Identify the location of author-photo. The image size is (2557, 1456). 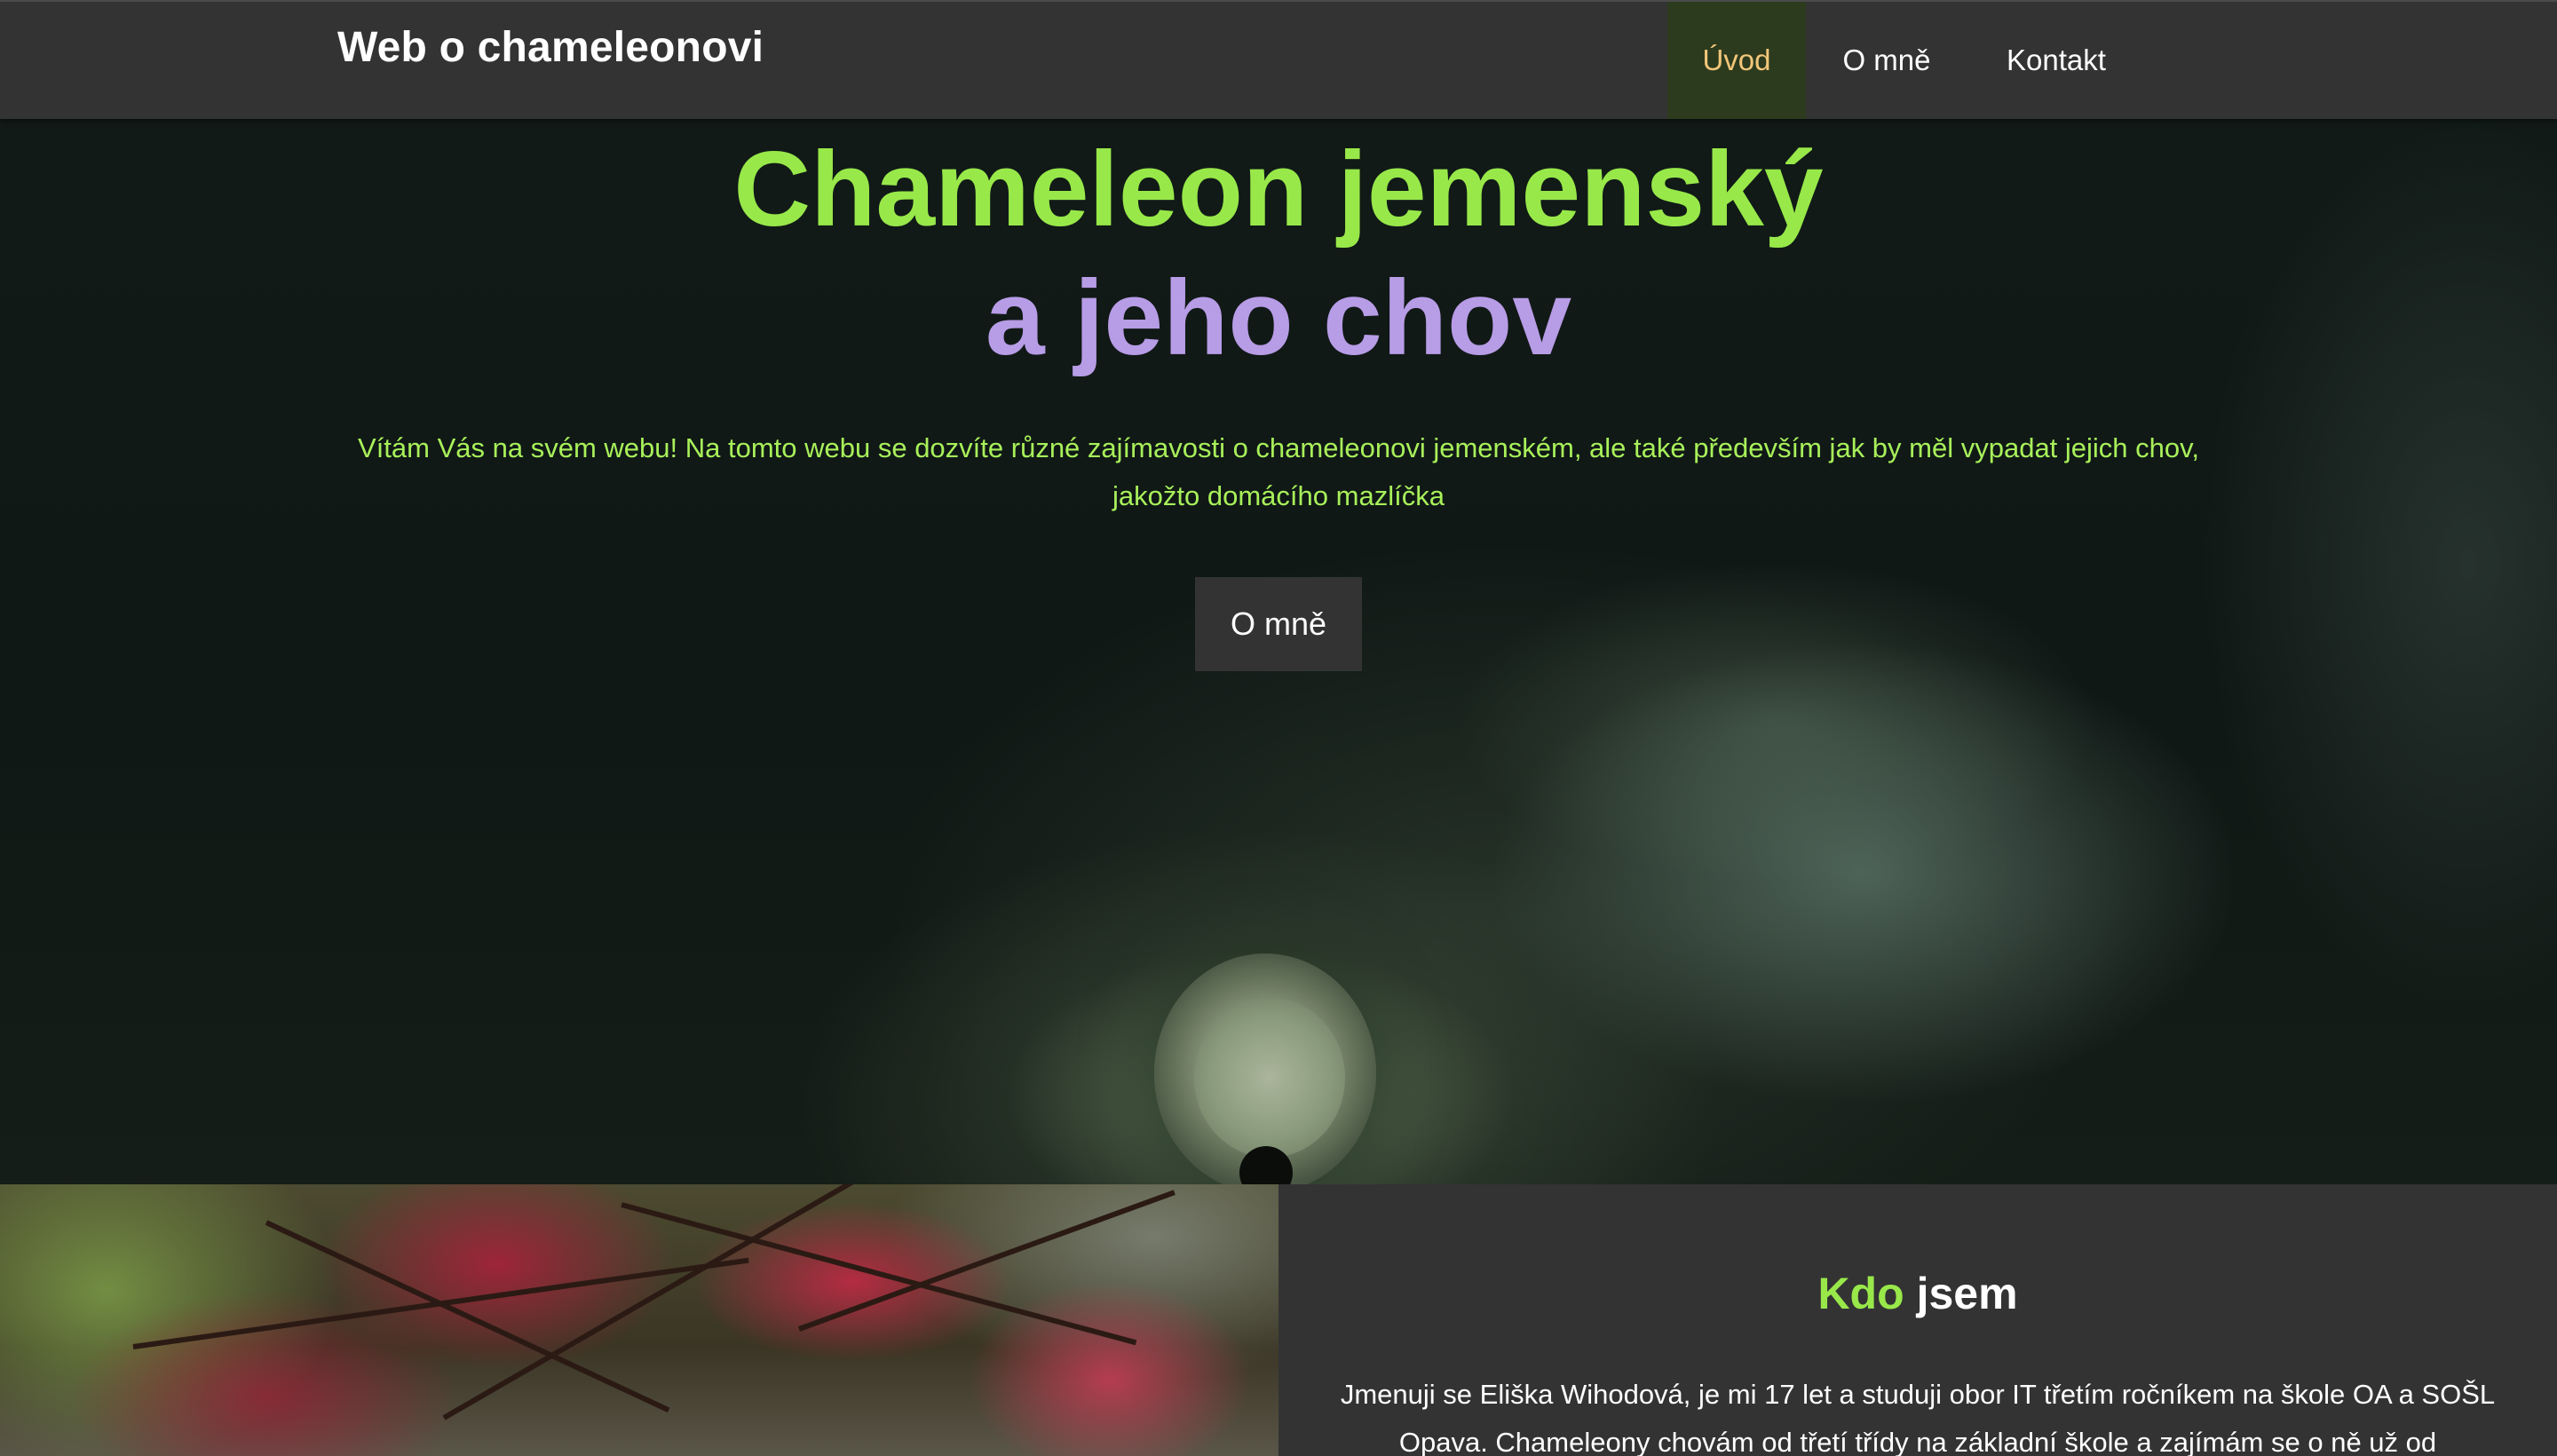
(639, 1320).